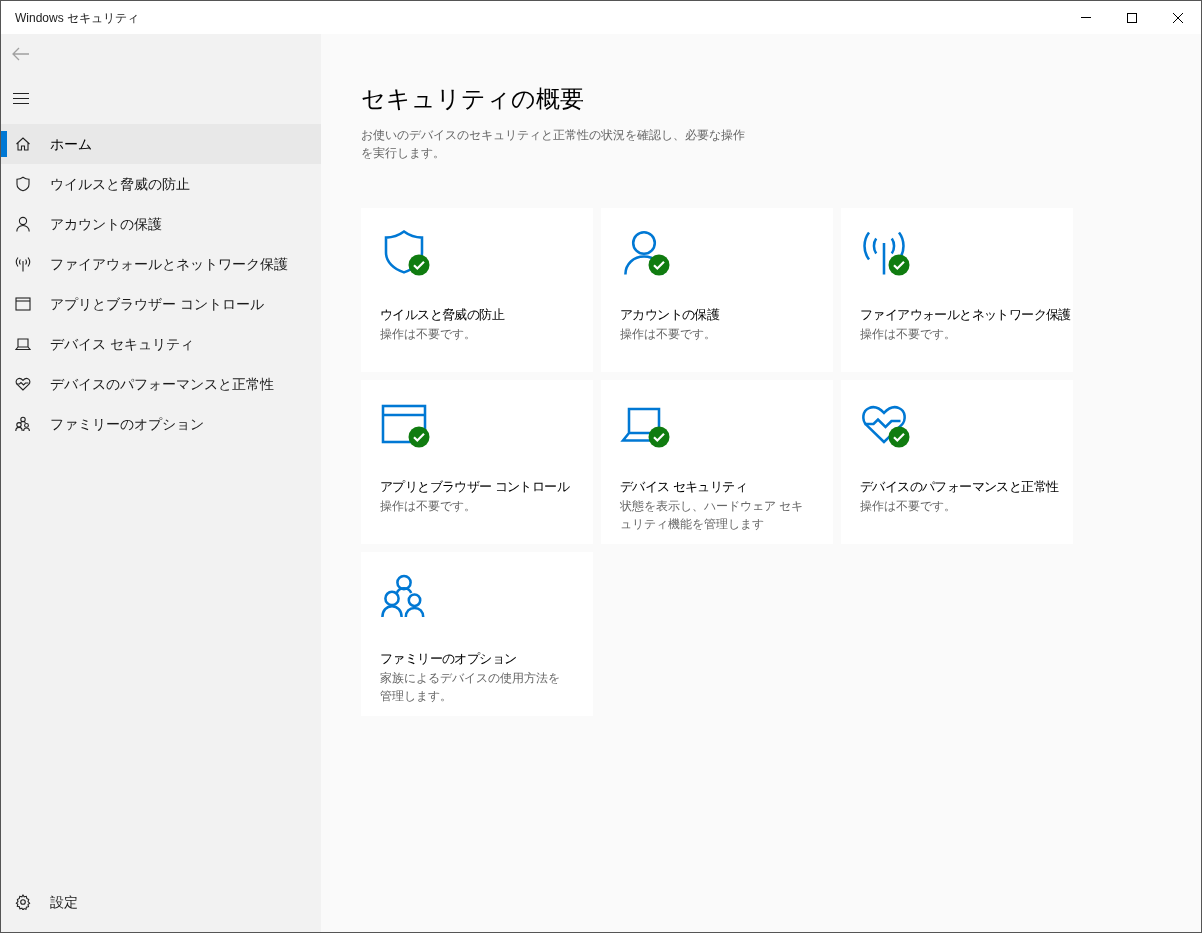  What do you see at coordinates (23, 304) in the screenshot?
I see `browser-icon` at bounding box center [23, 304].